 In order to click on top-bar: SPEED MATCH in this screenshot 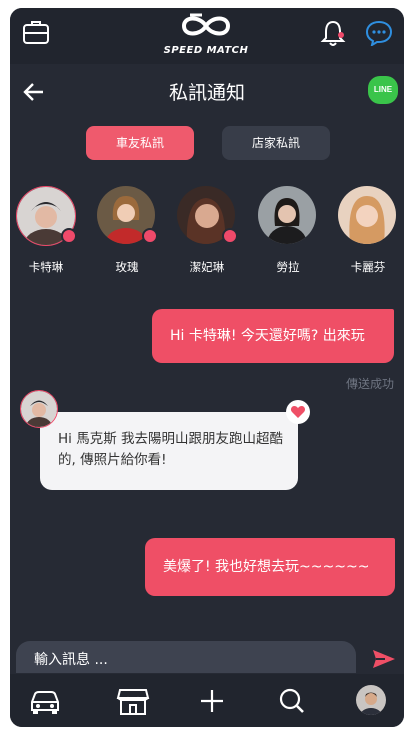, I will do `click(207, 36)`.